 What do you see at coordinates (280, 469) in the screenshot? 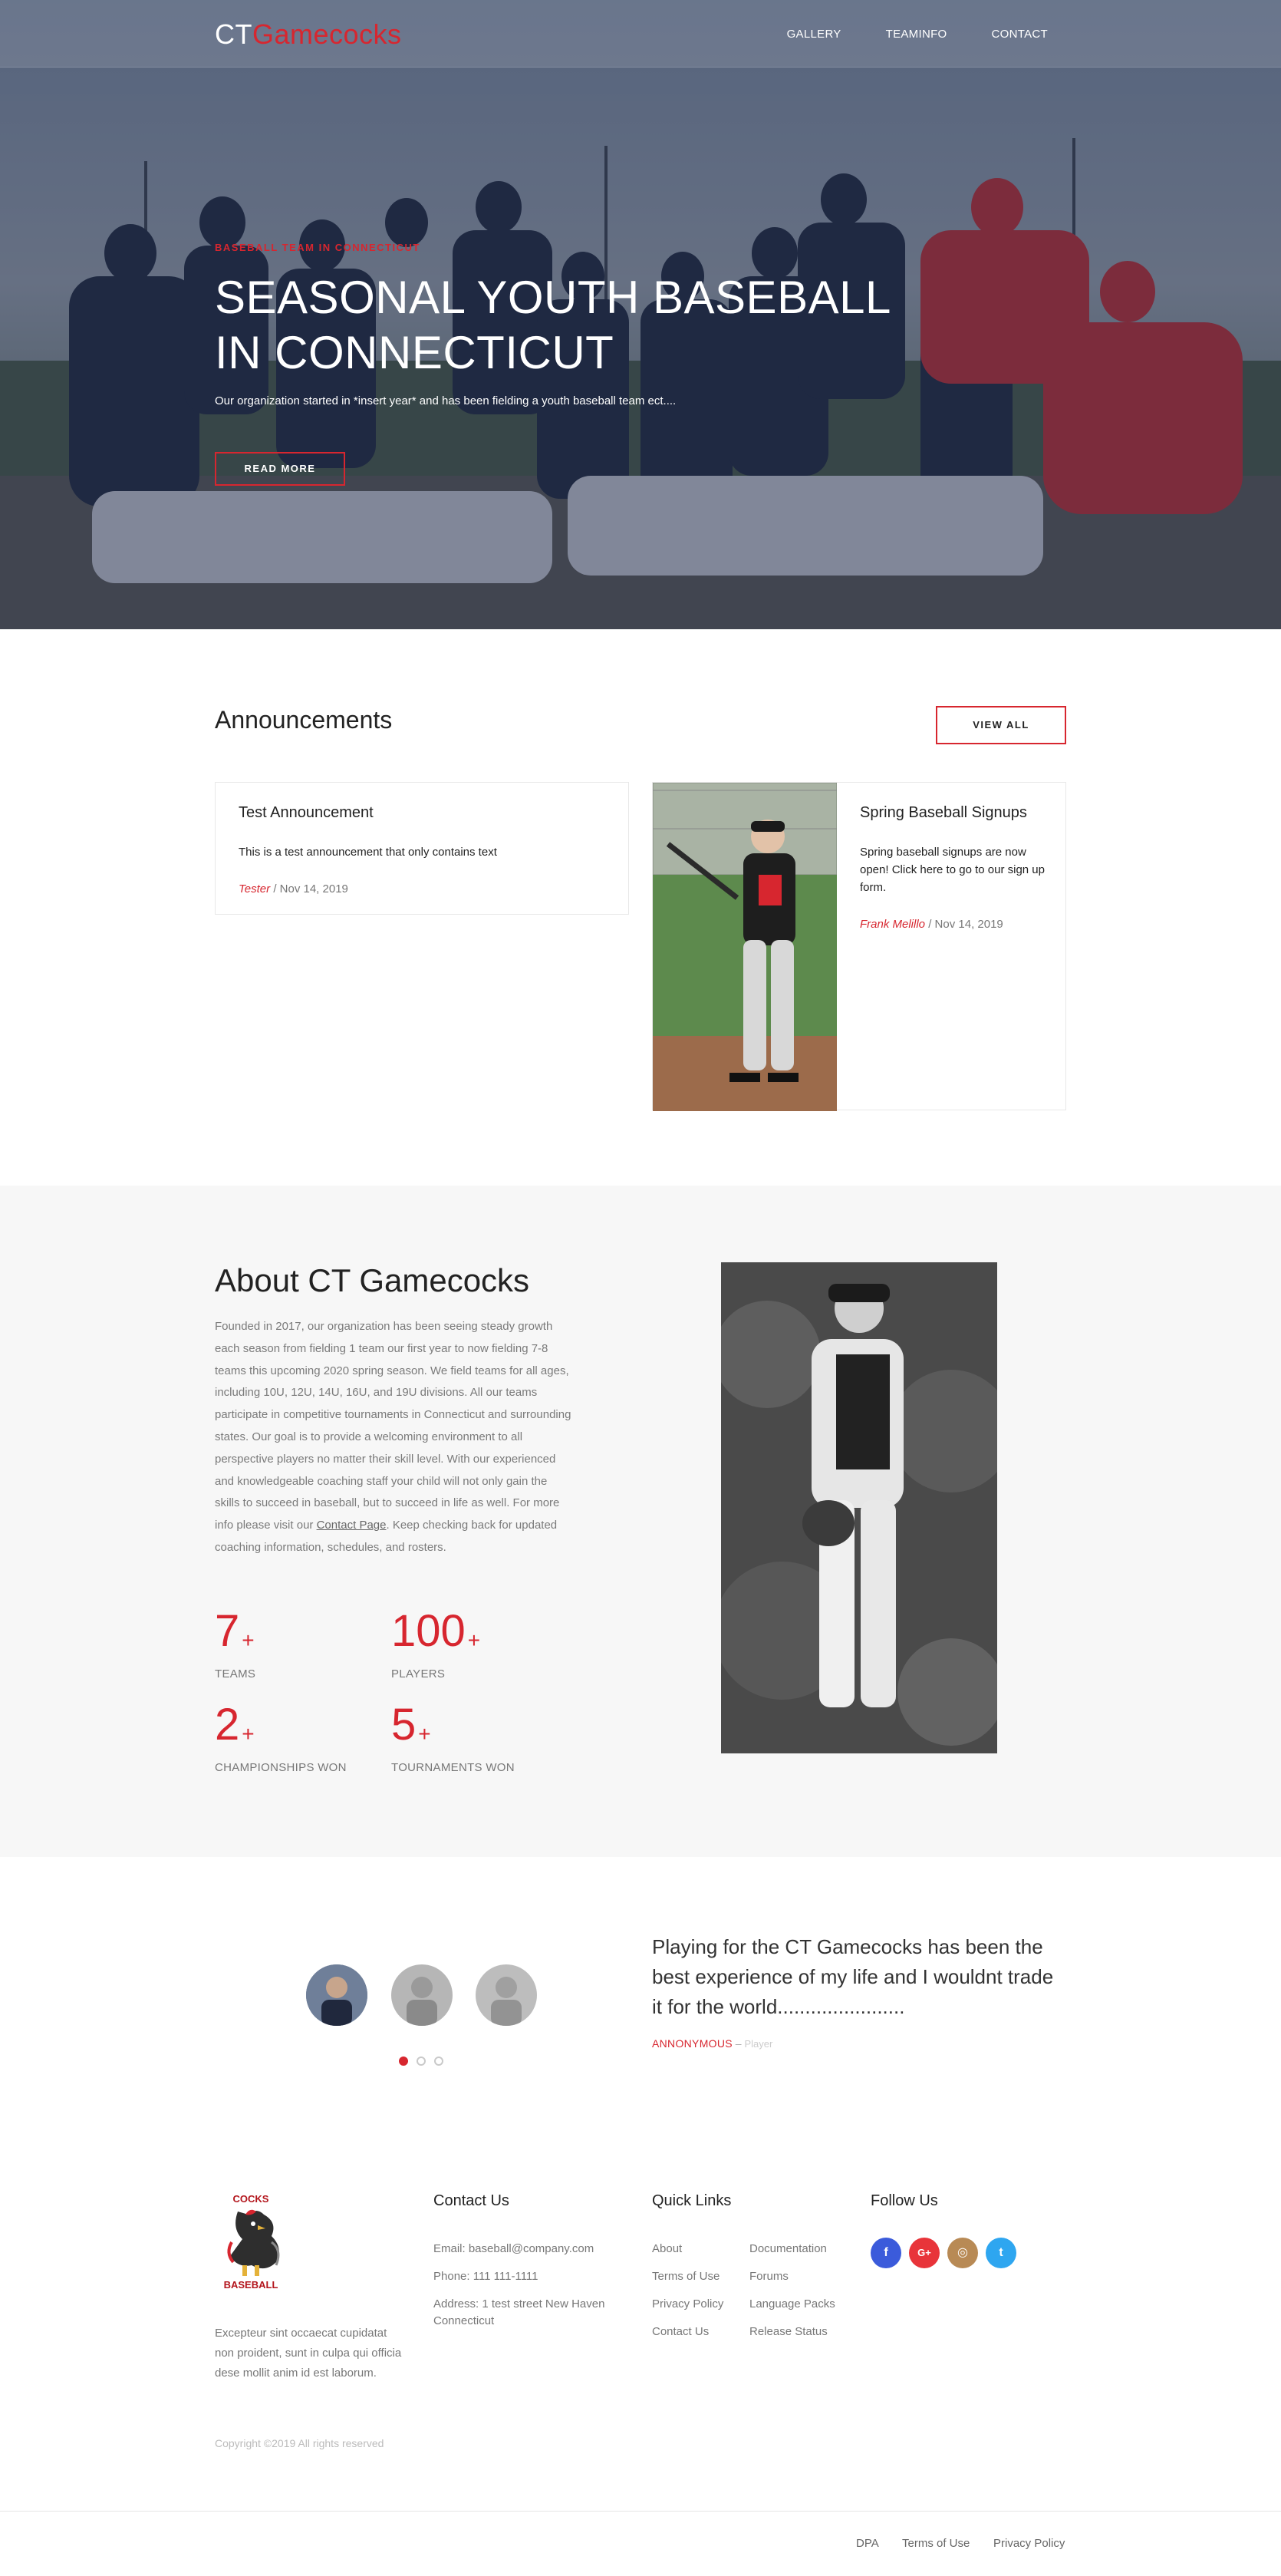
I see `read-more-button: READ MORE` at bounding box center [280, 469].